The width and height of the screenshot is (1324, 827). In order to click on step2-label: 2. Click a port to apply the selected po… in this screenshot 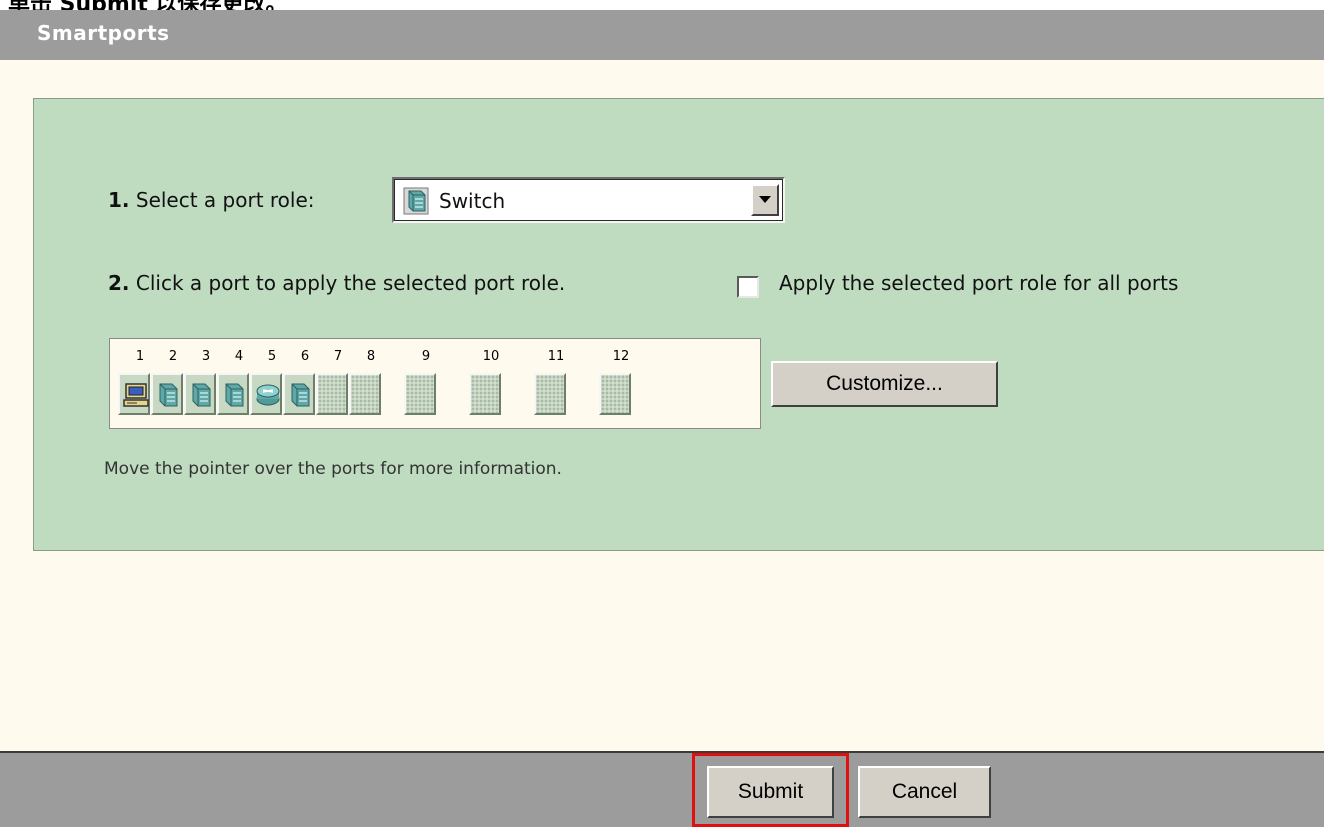, I will do `click(336, 283)`.